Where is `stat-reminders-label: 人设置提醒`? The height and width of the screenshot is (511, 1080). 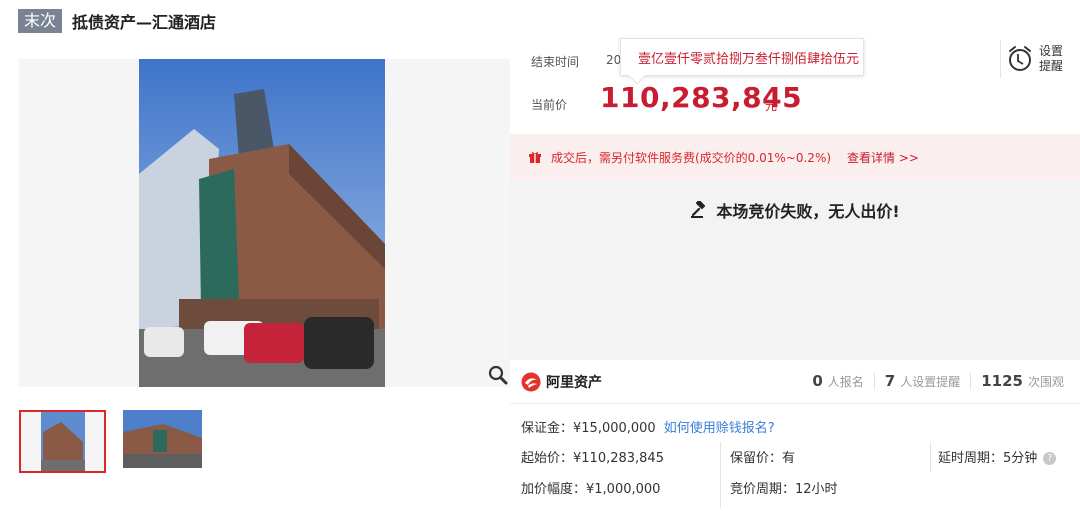
stat-reminders-label: 人设置提醒 is located at coordinates (930, 382).